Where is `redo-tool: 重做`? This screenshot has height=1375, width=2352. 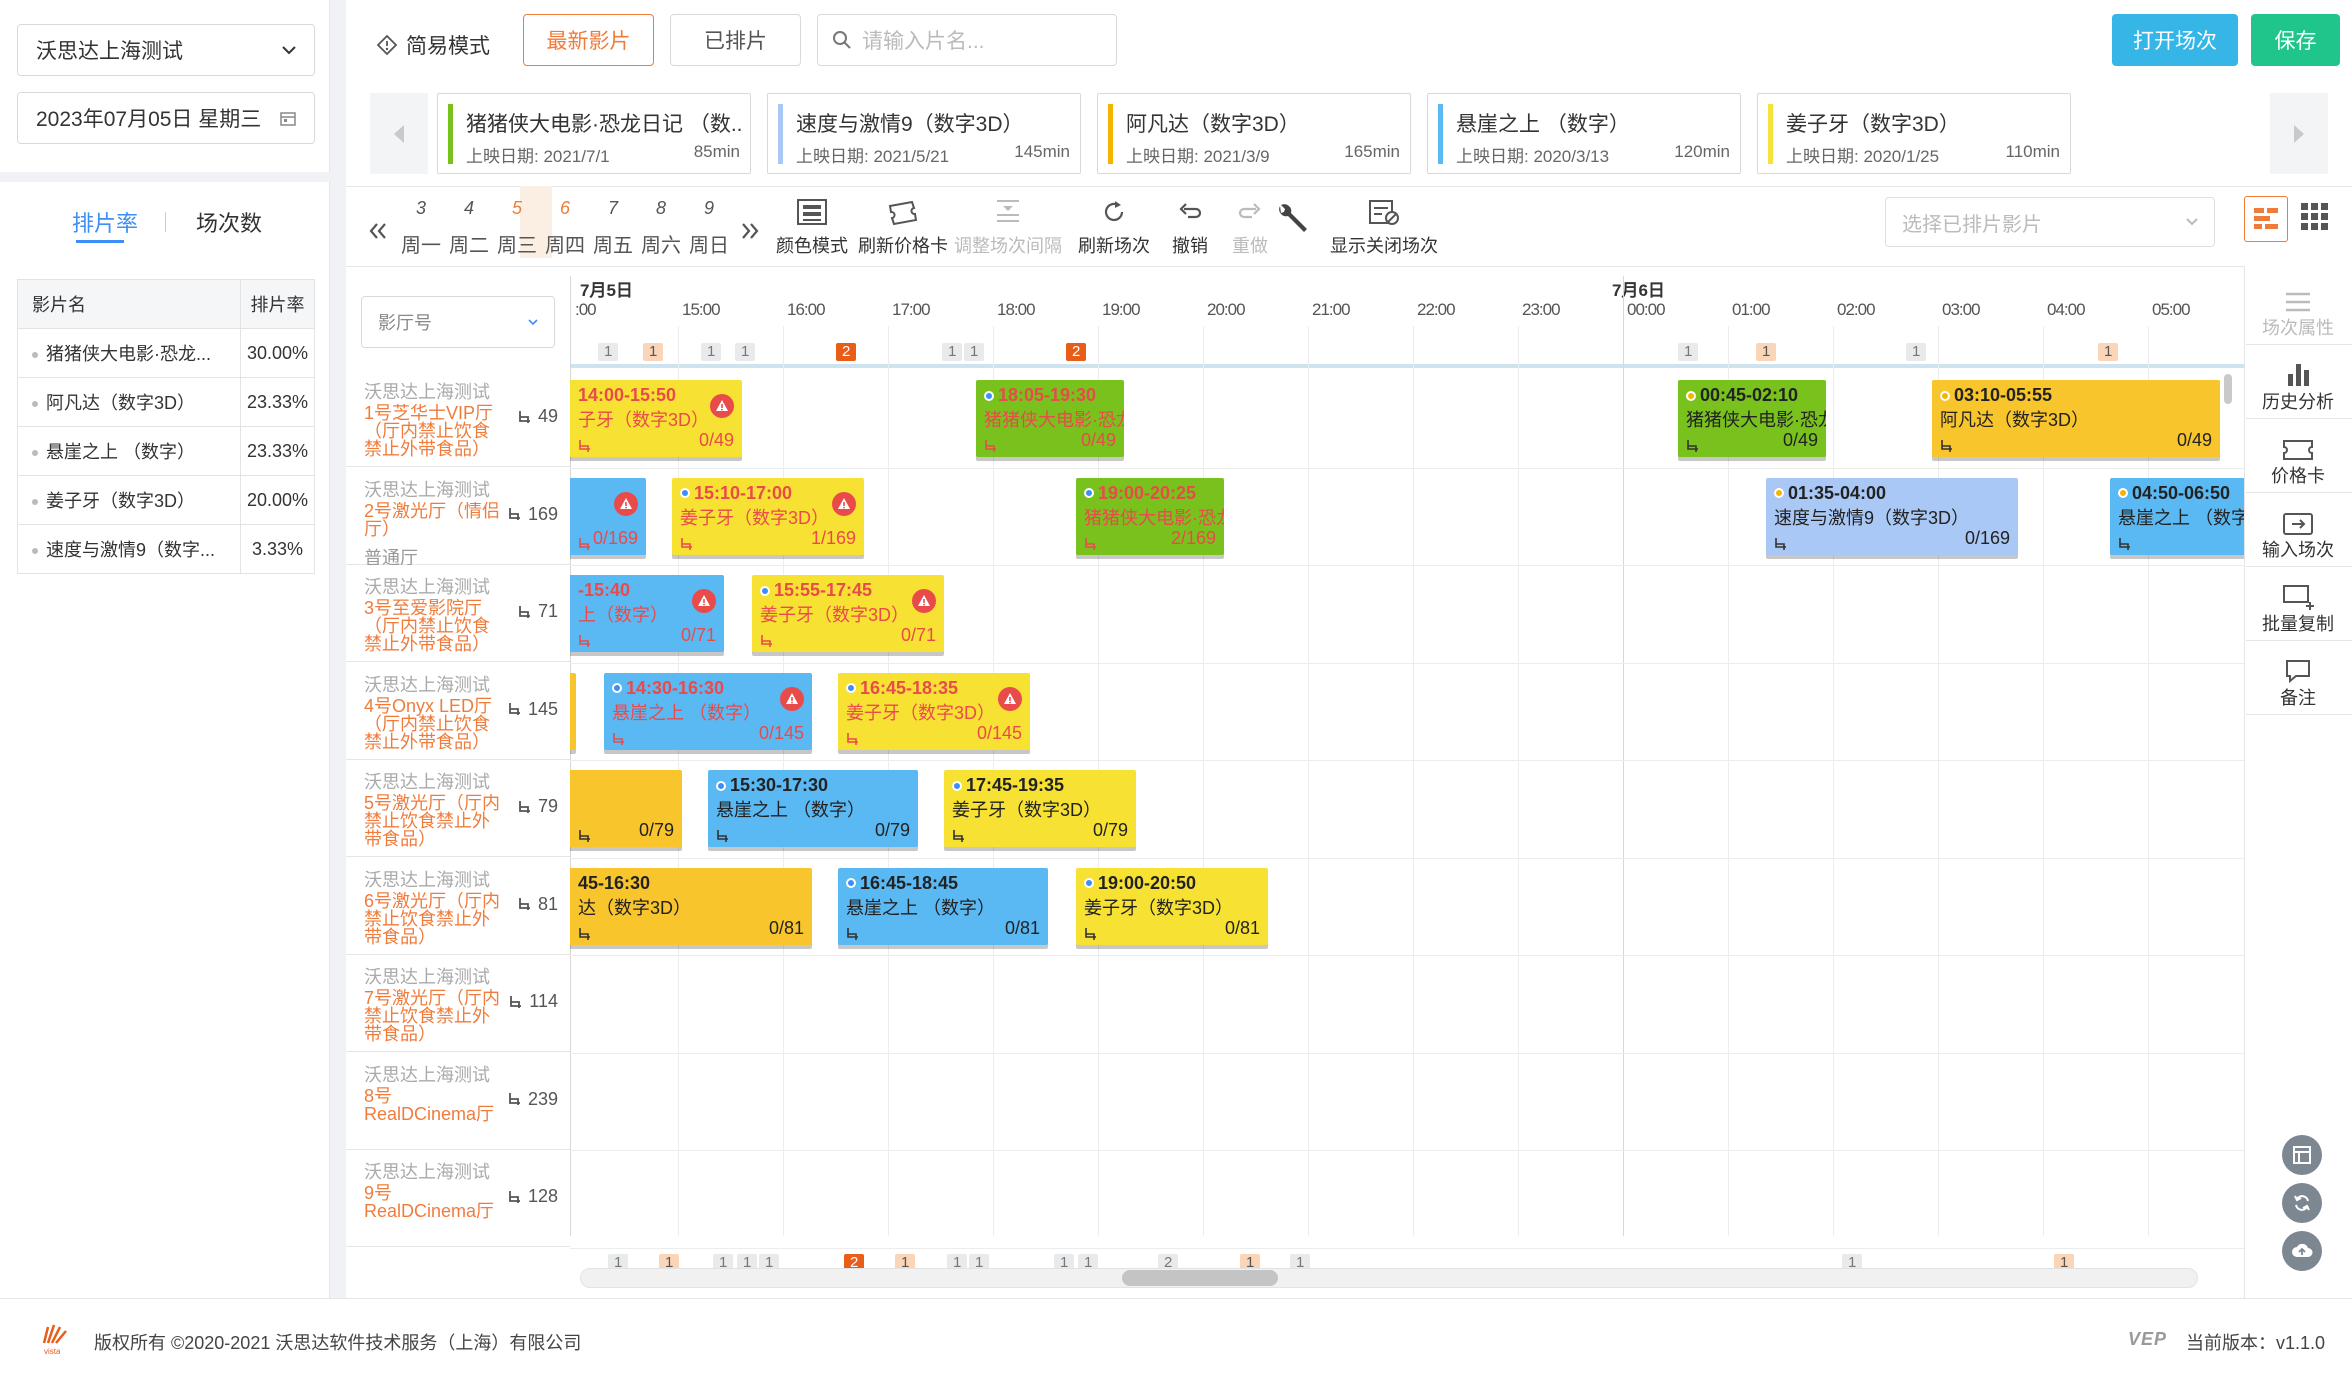 redo-tool: 重做 is located at coordinates (1250, 225).